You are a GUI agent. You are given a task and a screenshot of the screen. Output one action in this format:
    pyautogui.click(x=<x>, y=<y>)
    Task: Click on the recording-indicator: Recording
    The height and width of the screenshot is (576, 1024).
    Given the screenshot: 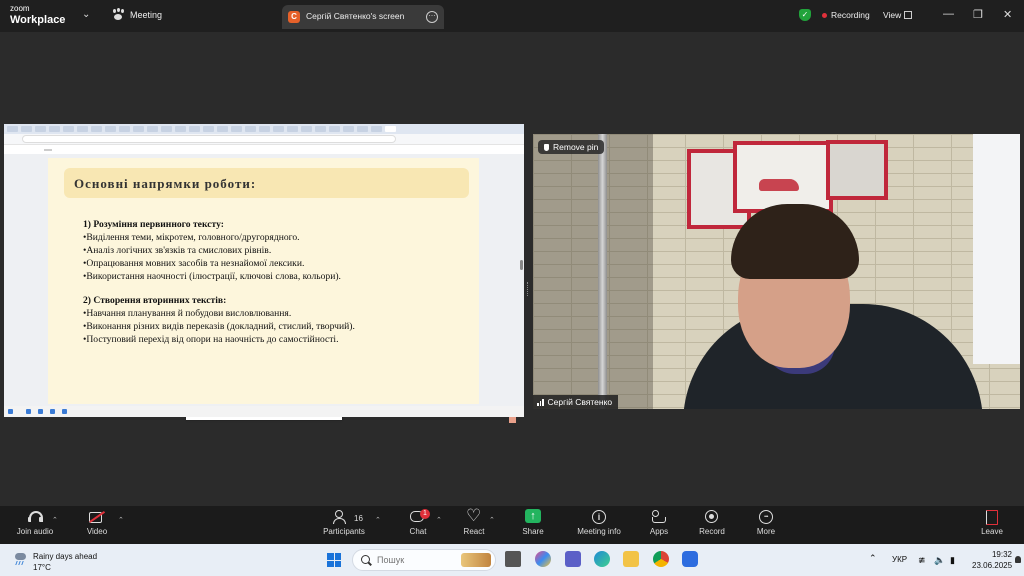 What is the action you would take?
    pyautogui.click(x=846, y=15)
    